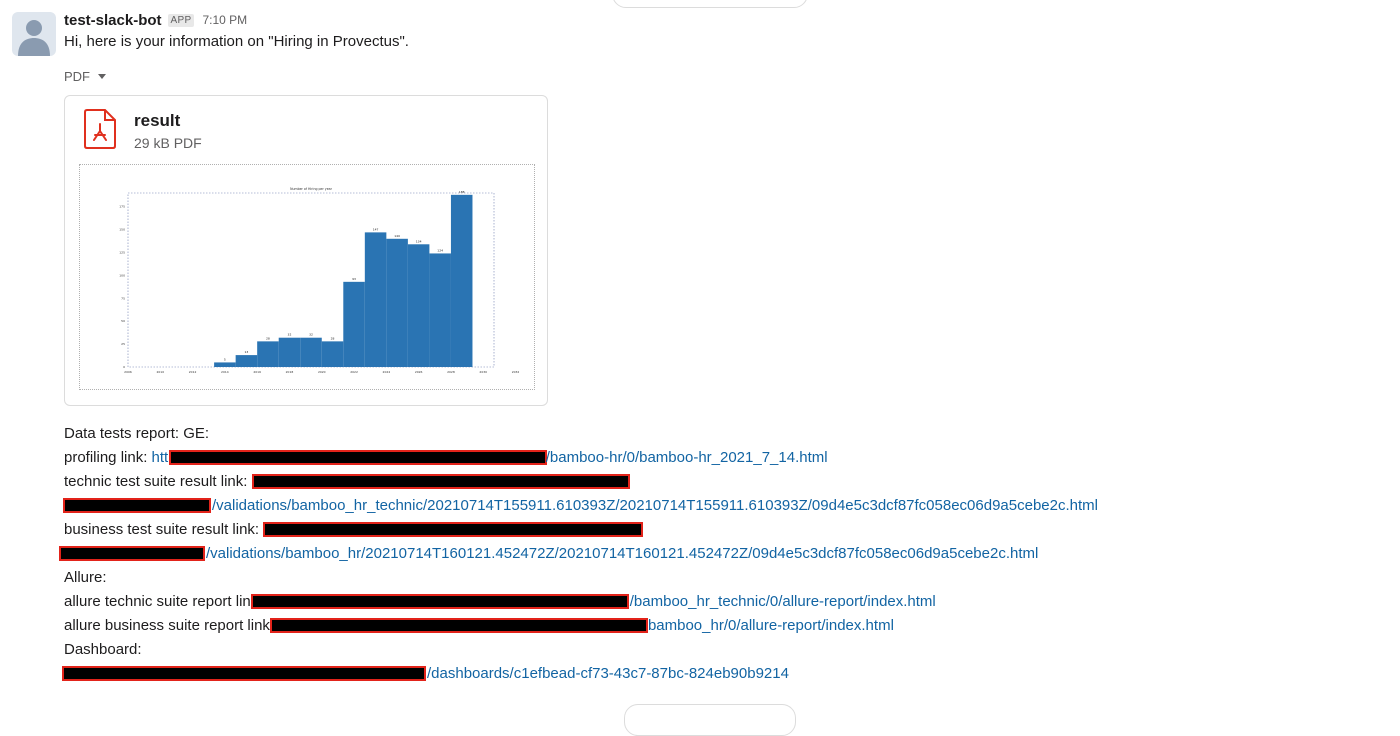 The image size is (1400, 736). I want to click on y-tick-label: 50, so click(123, 321).